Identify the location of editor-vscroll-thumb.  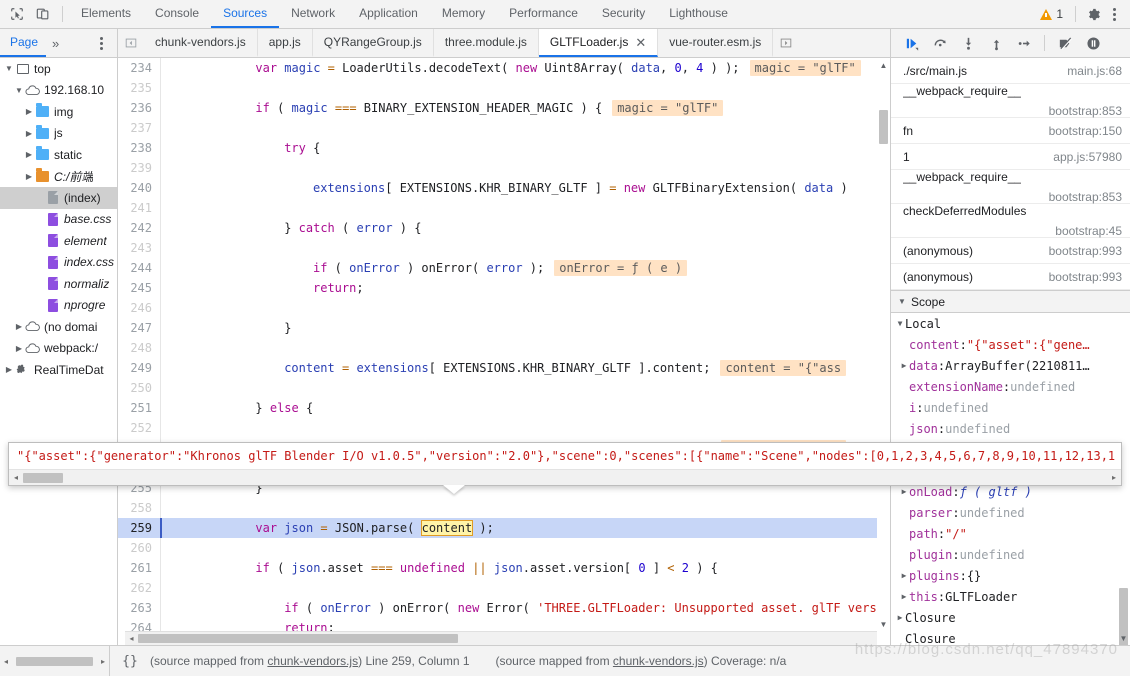
(883, 127).